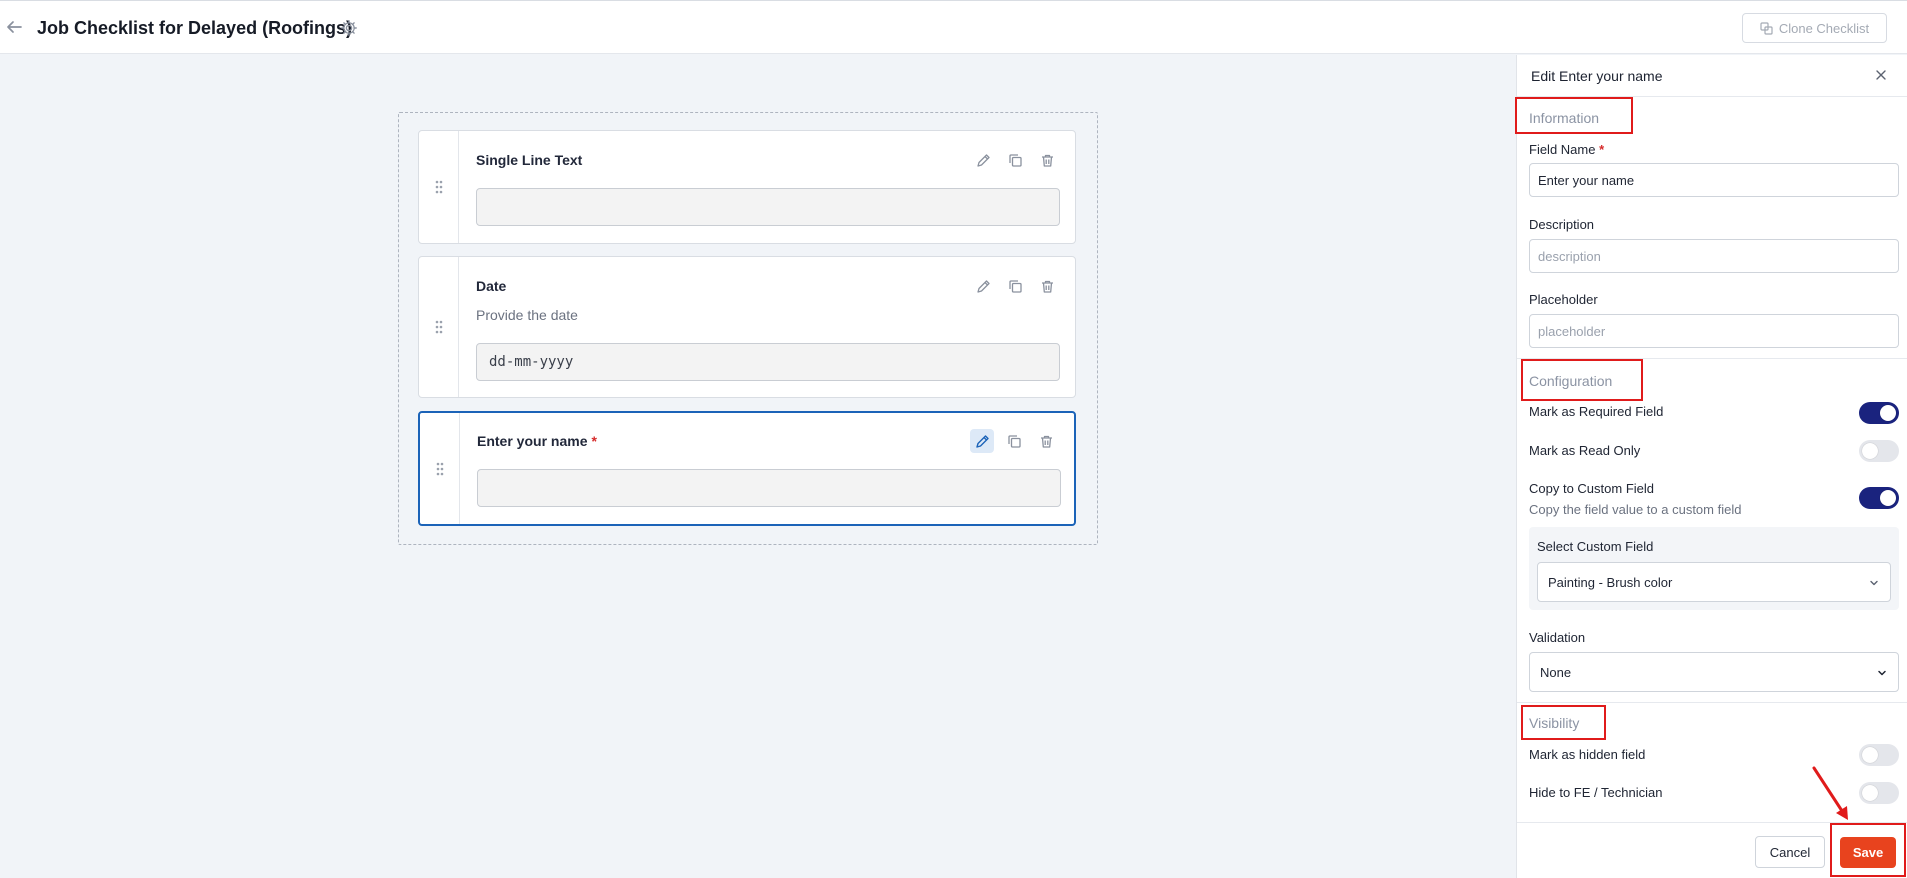 The image size is (1907, 878). I want to click on copy-custom-field-label: Copy to Custom Field, so click(1591, 488).